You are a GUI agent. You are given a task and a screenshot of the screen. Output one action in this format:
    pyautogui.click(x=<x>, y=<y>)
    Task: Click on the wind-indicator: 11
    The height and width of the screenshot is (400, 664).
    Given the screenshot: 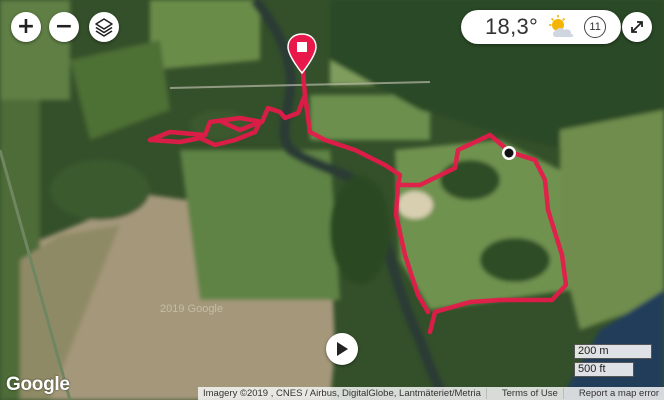 What is the action you would take?
    pyautogui.click(x=595, y=27)
    